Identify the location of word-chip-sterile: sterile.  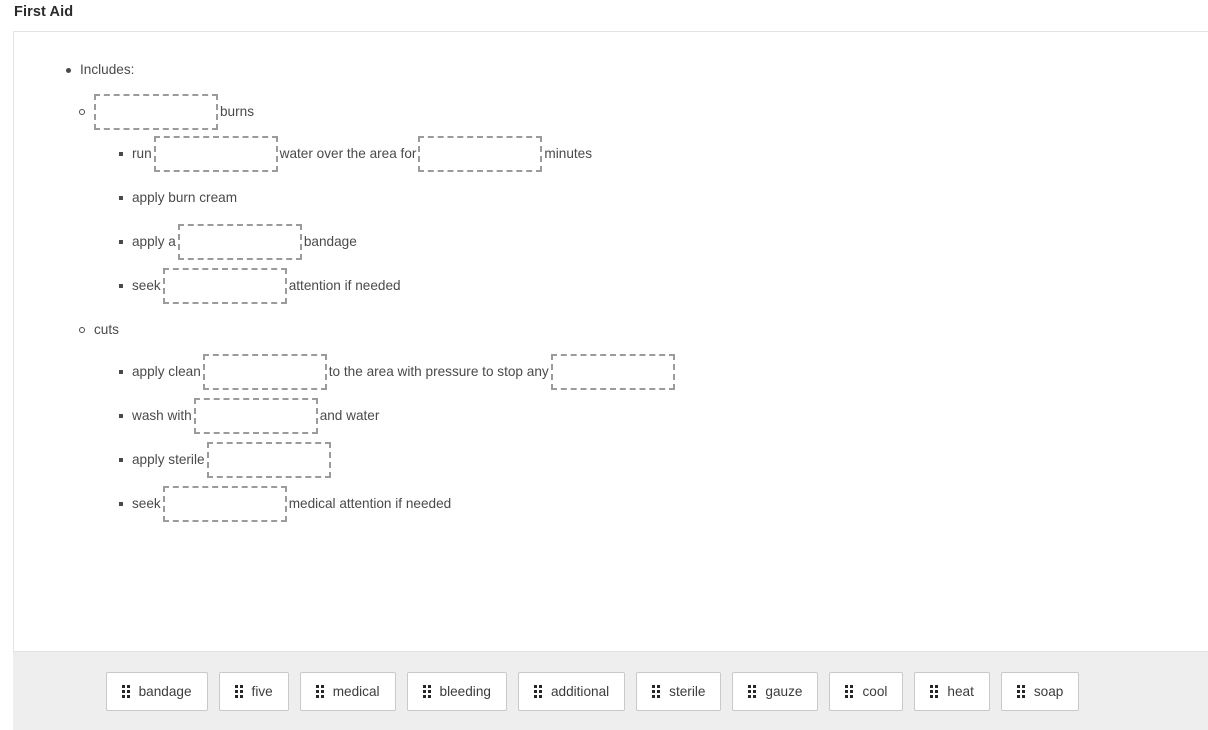
(679, 691).